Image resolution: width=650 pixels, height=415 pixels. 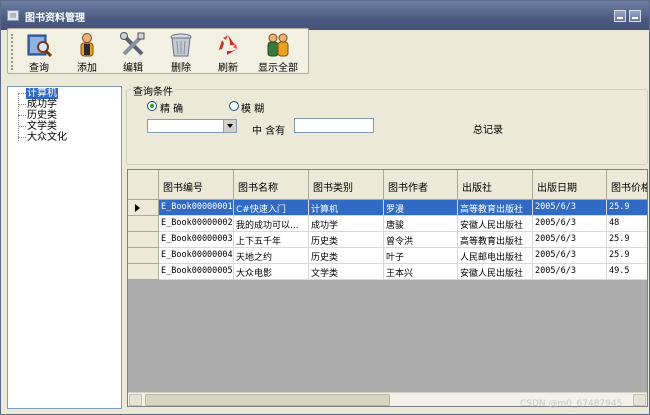 What do you see at coordinates (196, 224) in the screenshot?
I see `cell-book-id: E_Book00000002` at bounding box center [196, 224].